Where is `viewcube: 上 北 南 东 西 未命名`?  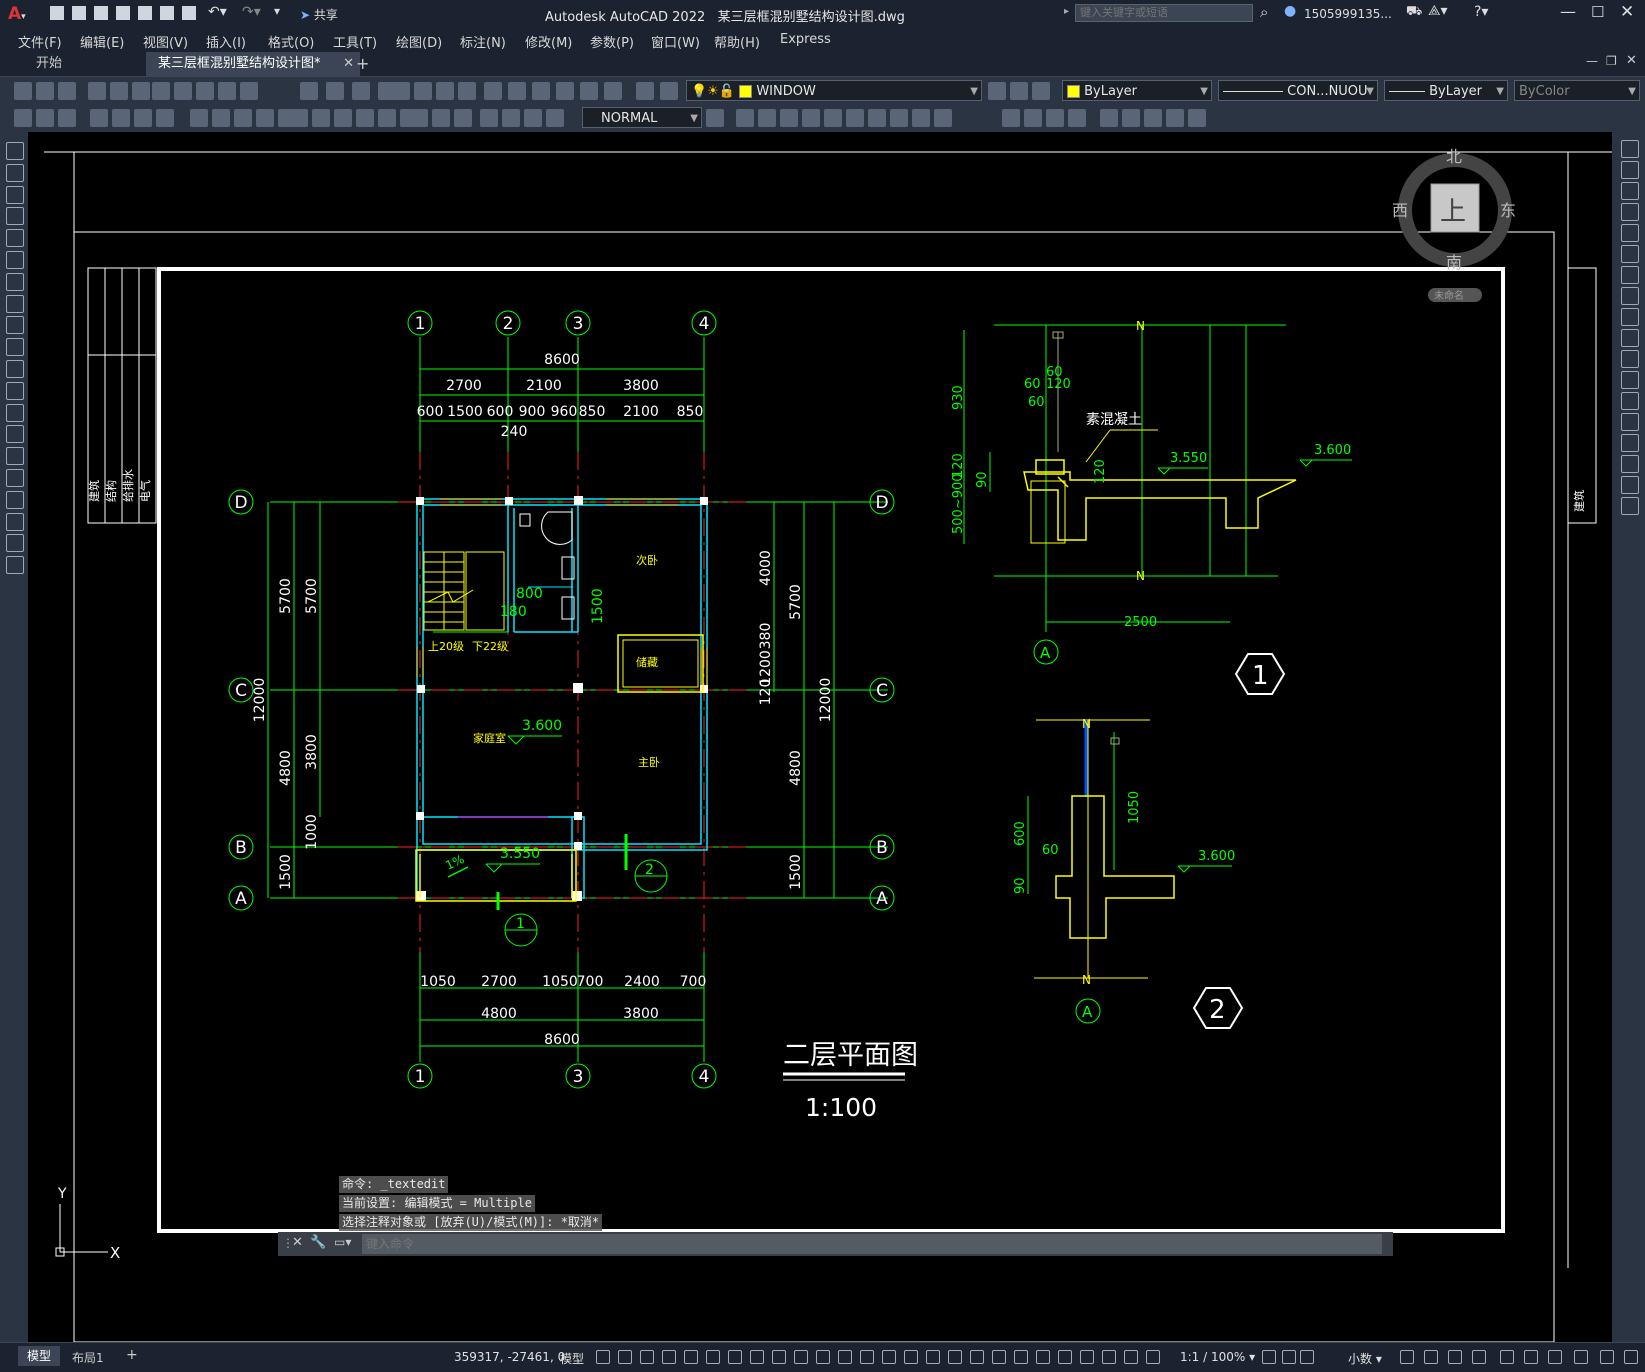
viewcube: 上 北 南 东 西 未命名 is located at coordinates (1454, 224).